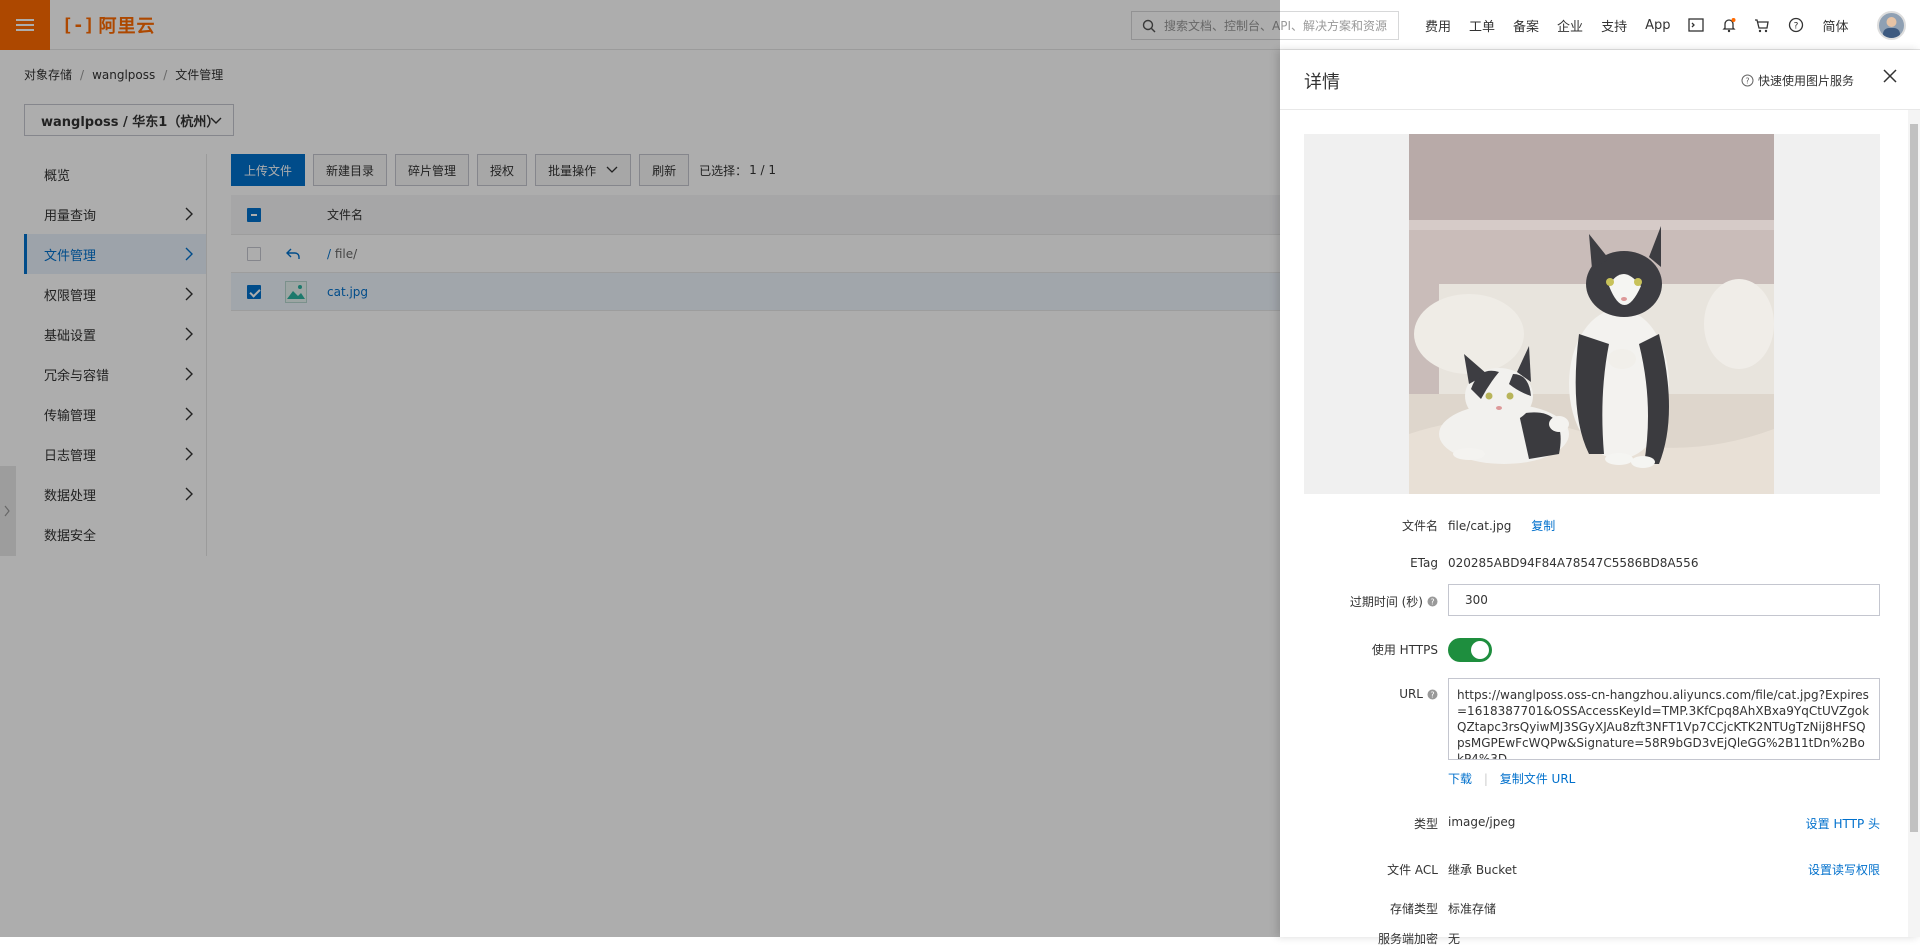 This screenshot has width=1920, height=947. What do you see at coordinates (1454, 939) in the screenshot?
I see `value-encryption: 无` at bounding box center [1454, 939].